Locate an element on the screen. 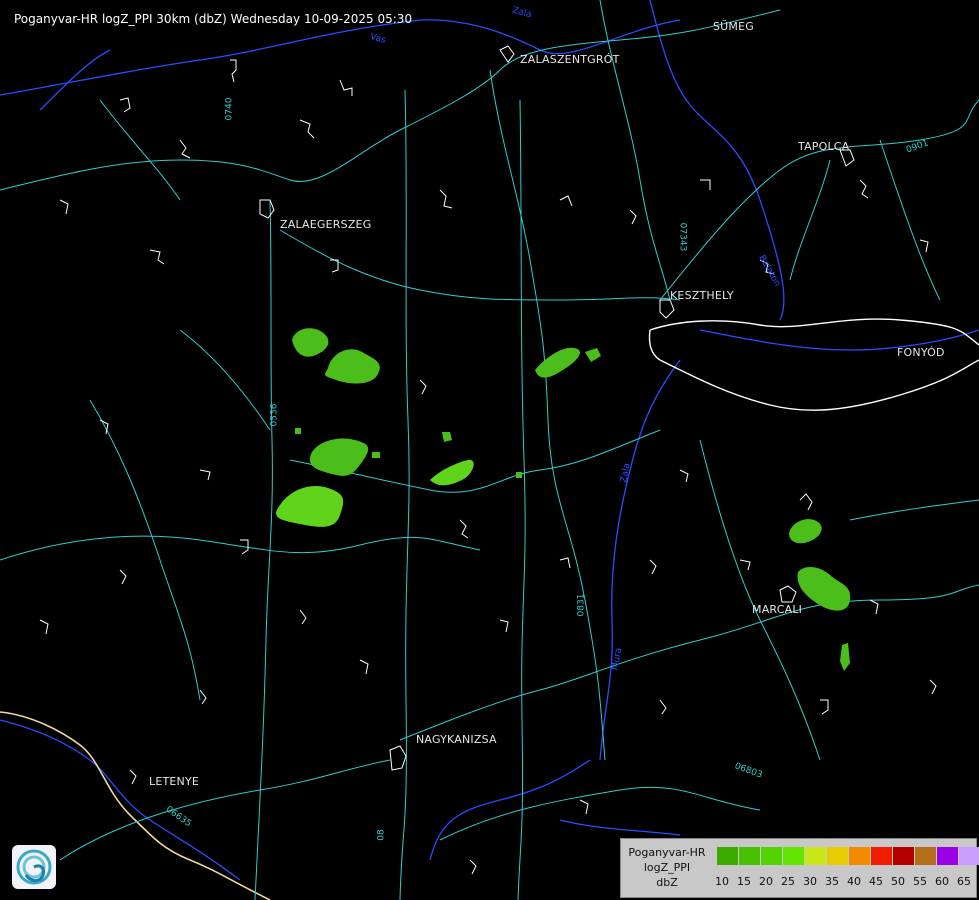  road-label: 07343 is located at coordinates (682, 237).